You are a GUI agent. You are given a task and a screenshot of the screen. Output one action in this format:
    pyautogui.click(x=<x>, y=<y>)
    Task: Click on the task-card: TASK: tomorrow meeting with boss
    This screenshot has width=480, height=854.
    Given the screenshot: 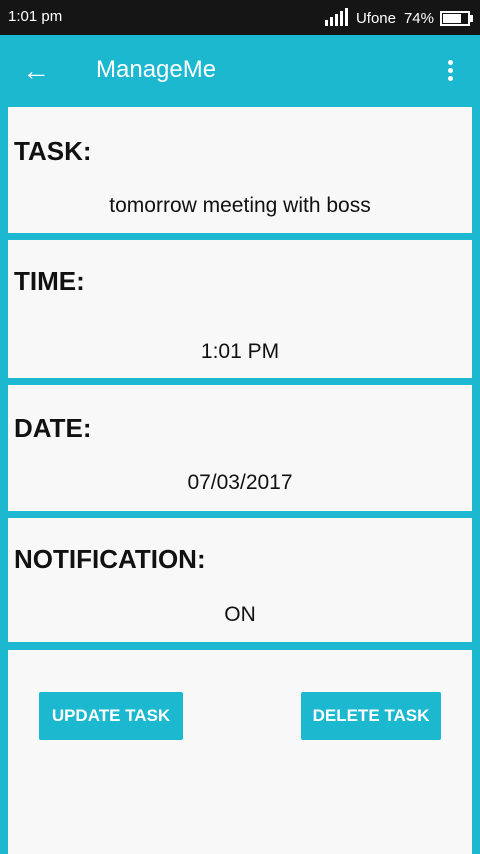 What is the action you would take?
    pyautogui.click(x=240, y=170)
    